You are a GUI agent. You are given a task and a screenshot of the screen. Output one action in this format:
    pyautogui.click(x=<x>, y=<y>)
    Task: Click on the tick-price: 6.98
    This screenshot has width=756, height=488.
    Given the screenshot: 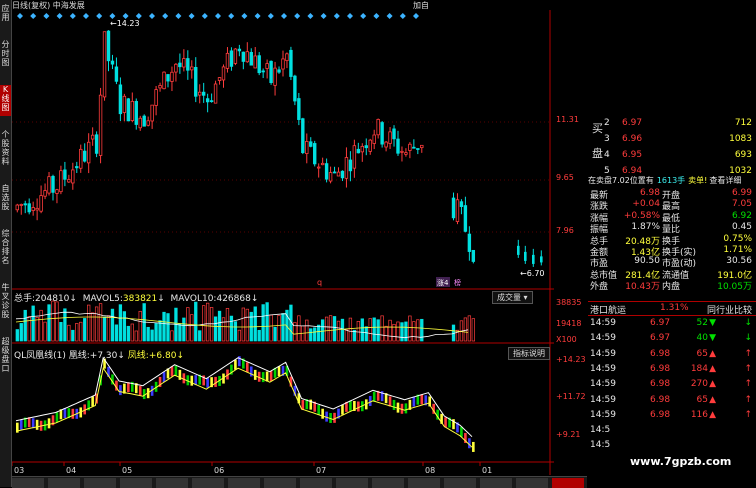 What is the action you would take?
    pyautogui.click(x=660, y=368)
    